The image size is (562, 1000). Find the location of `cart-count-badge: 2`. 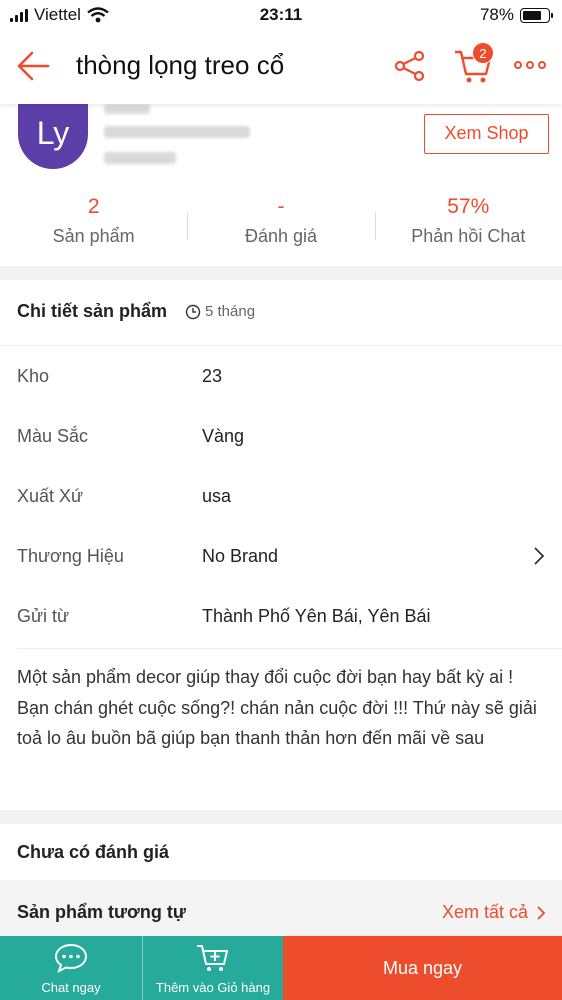

cart-count-badge: 2 is located at coordinates (483, 53).